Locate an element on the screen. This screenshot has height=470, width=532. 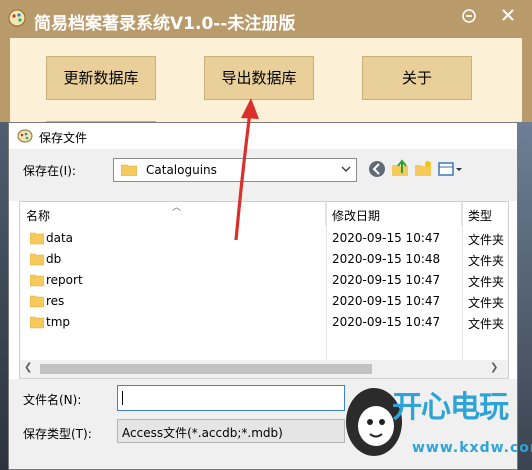
file-name: report is located at coordinates (64, 280).